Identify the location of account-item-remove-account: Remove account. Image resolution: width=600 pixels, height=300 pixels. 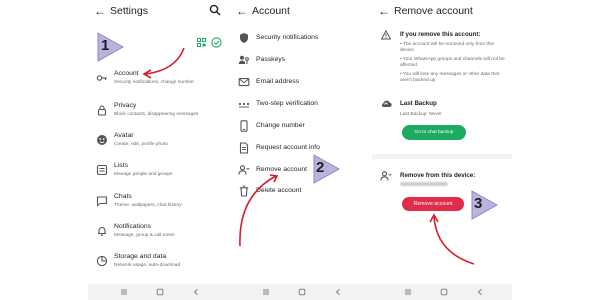
(302, 171).